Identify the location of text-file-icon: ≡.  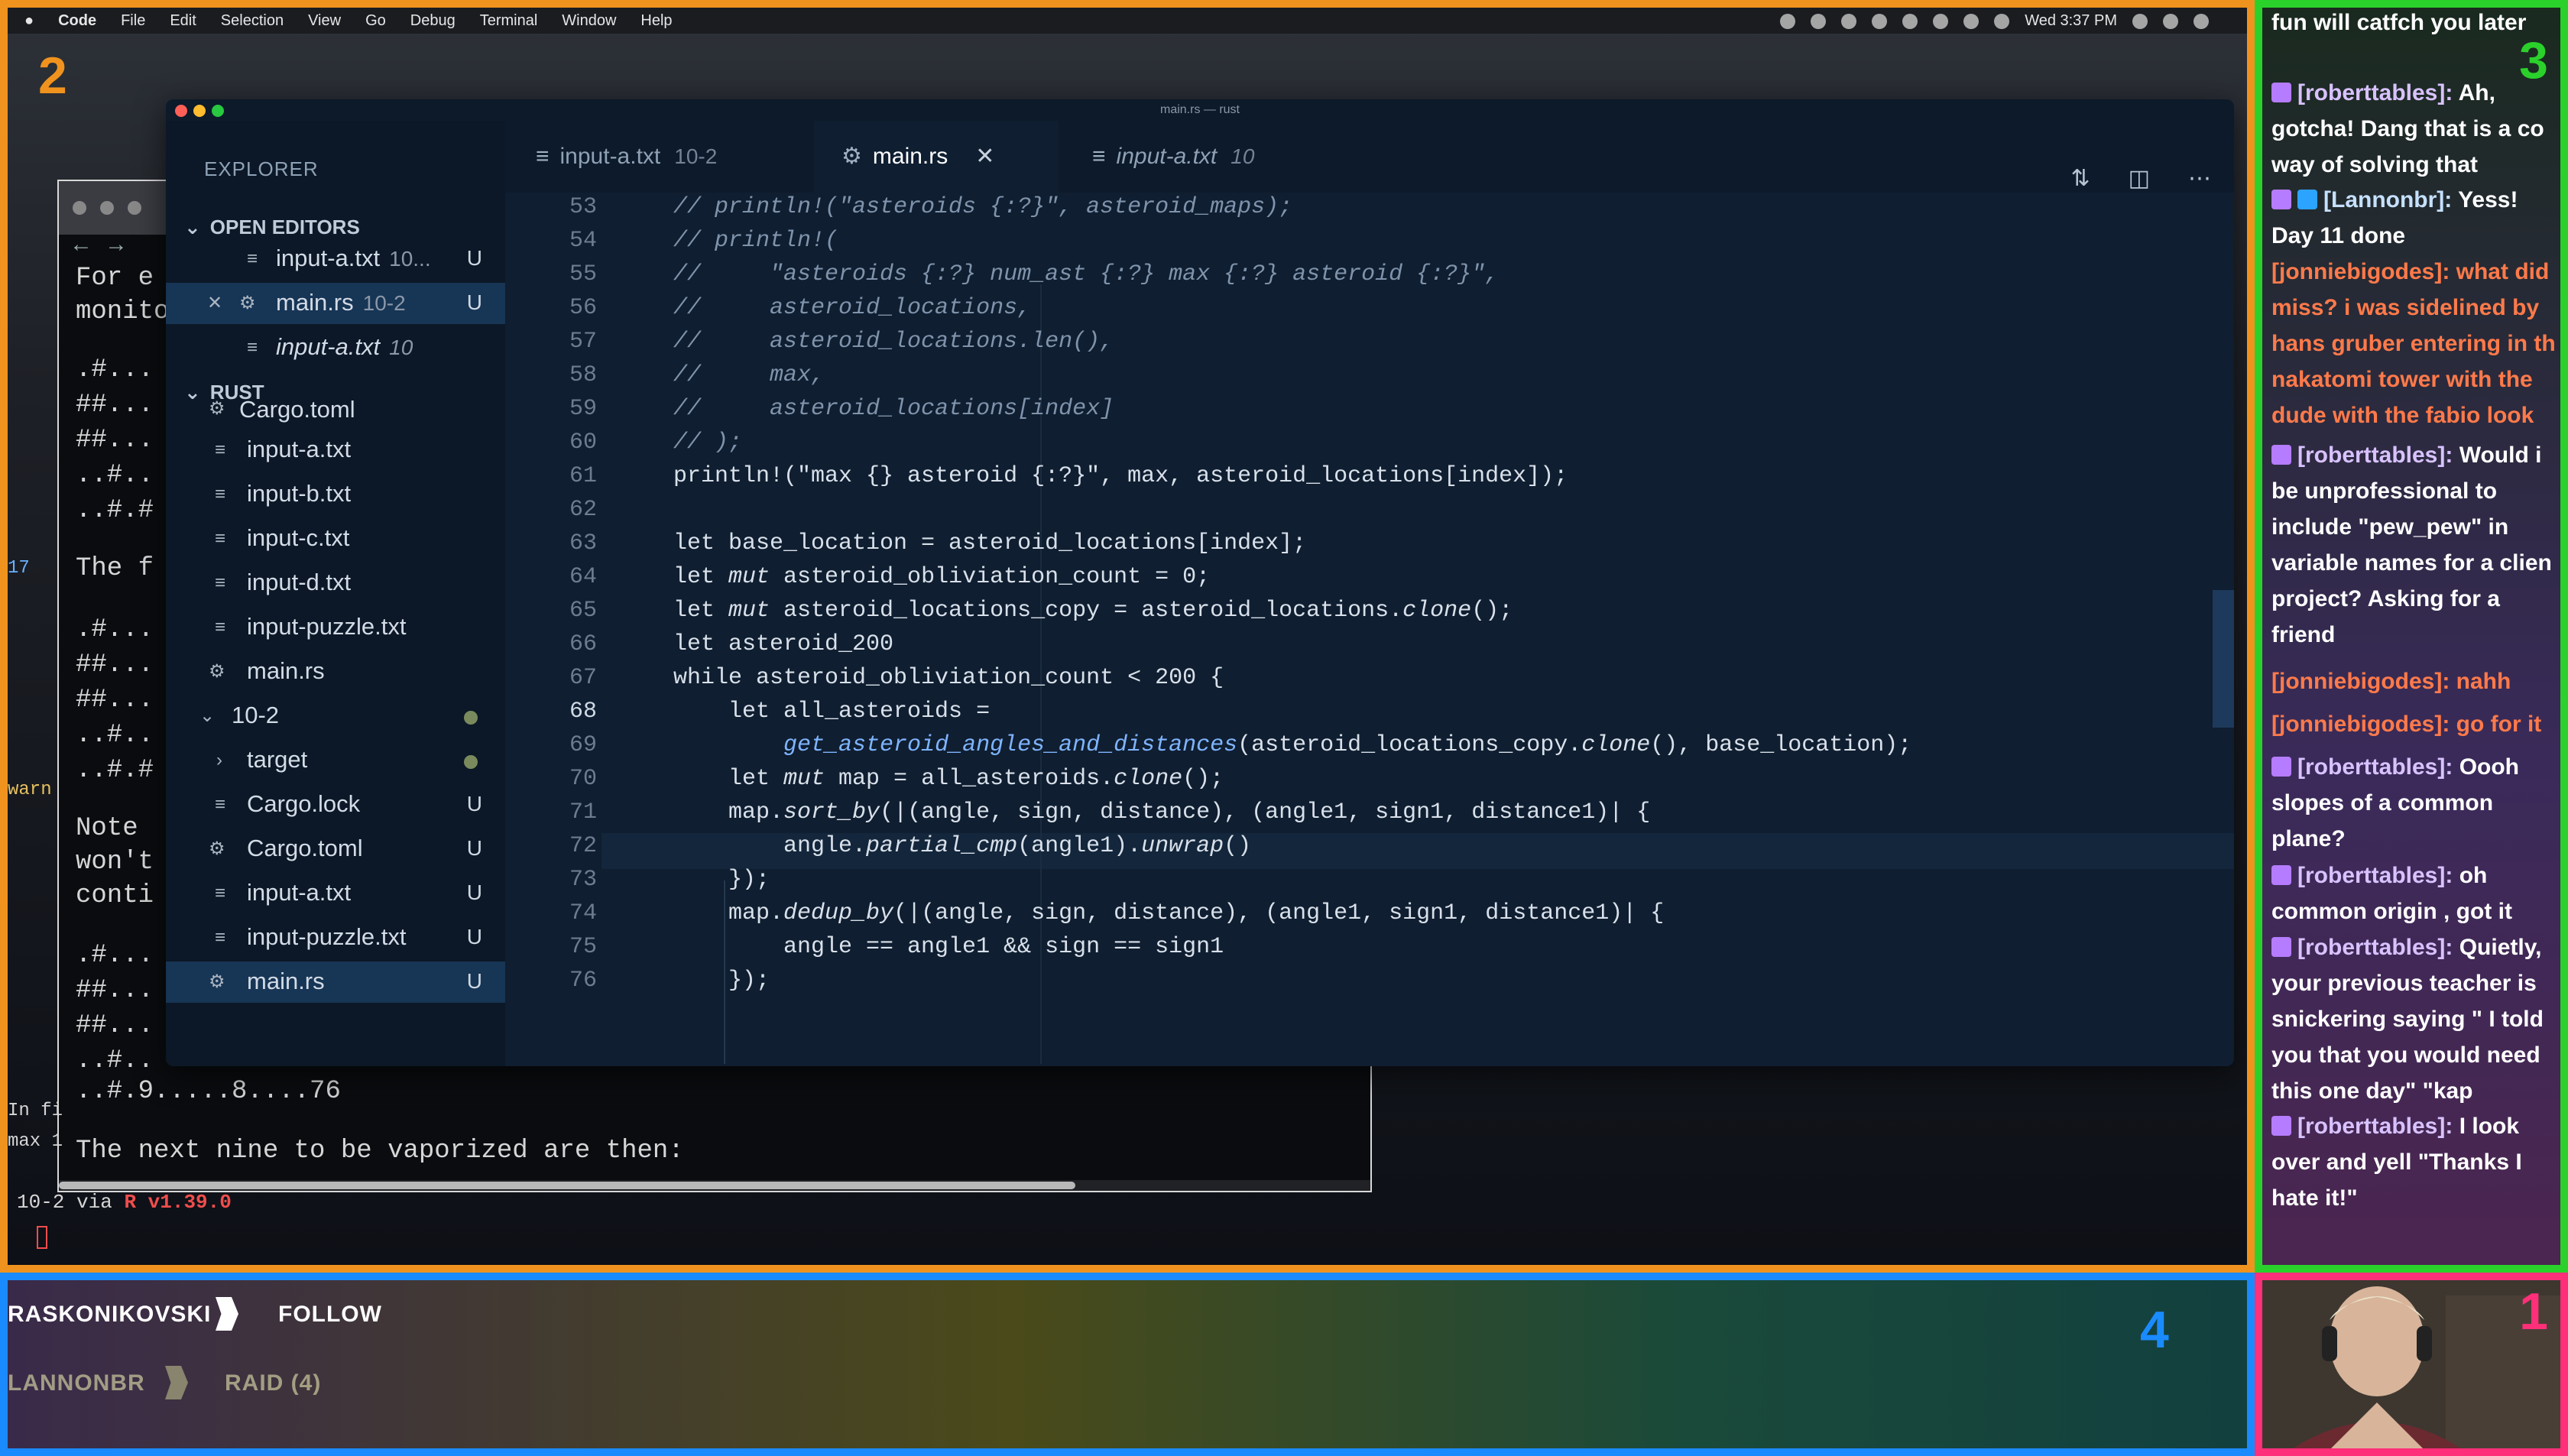
(252, 347).